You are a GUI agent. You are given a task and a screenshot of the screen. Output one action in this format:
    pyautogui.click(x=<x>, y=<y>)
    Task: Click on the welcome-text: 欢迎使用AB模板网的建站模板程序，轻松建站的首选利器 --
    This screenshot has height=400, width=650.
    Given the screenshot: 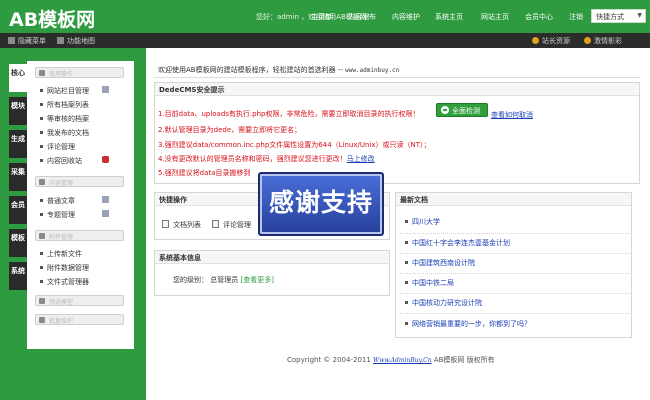 What is the action you would take?
    pyautogui.click(x=252, y=70)
    